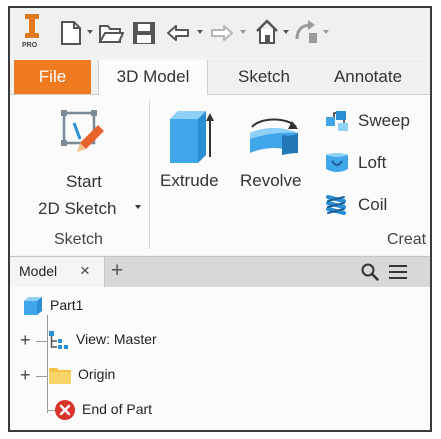 Image resolution: width=441 pixels, height=439 pixels. What do you see at coordinates (355, 205) in the screenshot?
I see `coil-button: Coil` at bounding box center [355, 205].